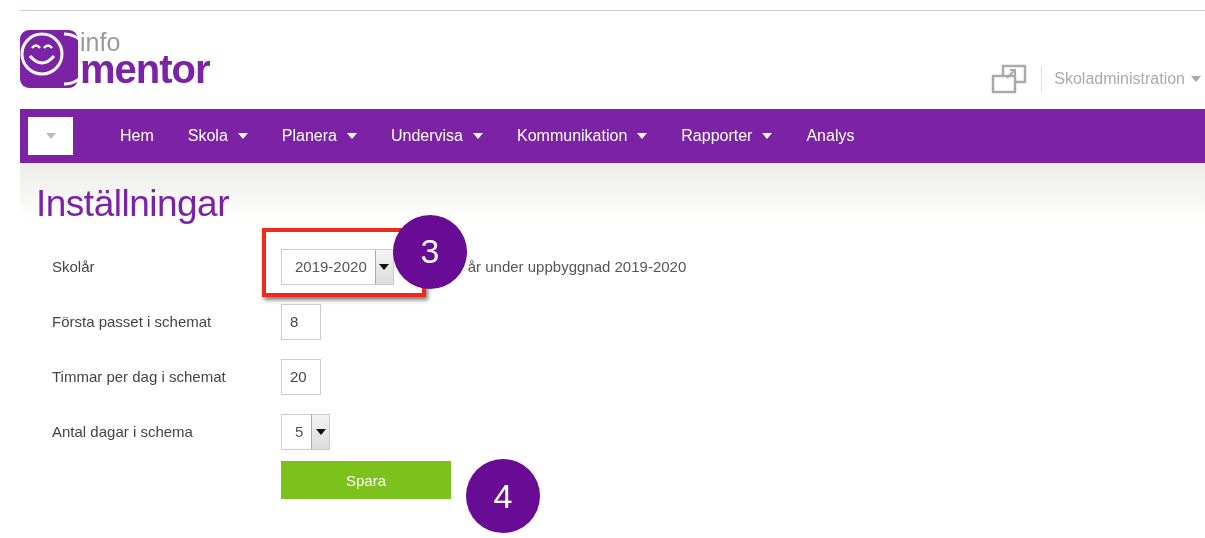 This screenshot has width=1205, height=538. I want to click on year-select: 2019-2020, so click(337, 266).